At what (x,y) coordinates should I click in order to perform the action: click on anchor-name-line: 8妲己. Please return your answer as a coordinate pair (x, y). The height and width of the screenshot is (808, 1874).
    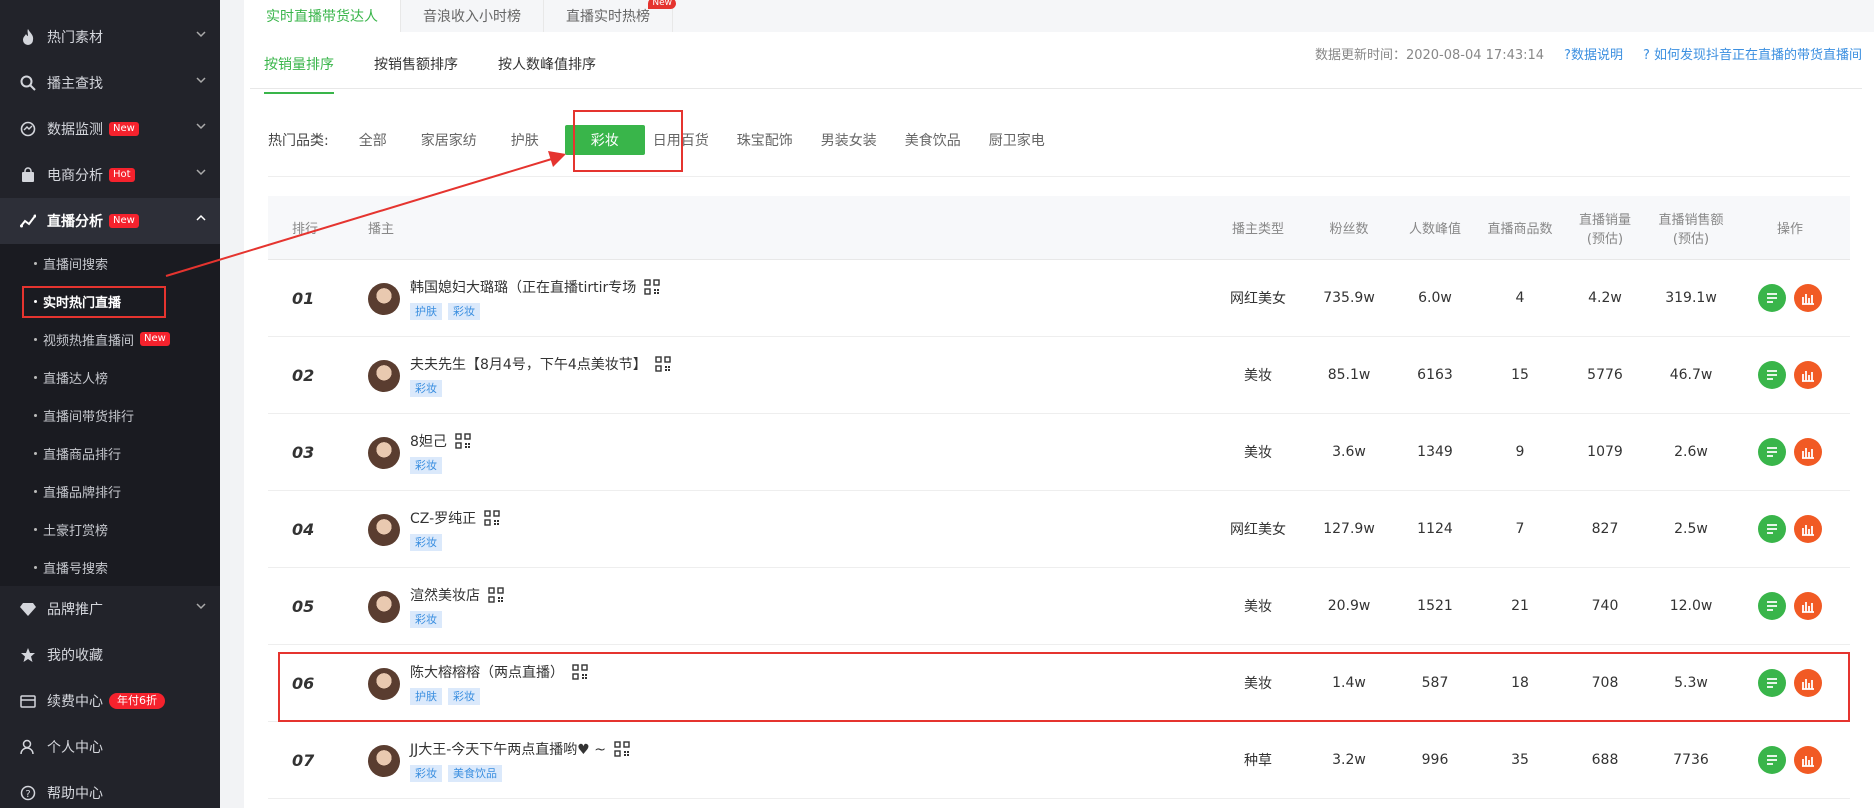
    Looking at the image, I should click on (440, 441).